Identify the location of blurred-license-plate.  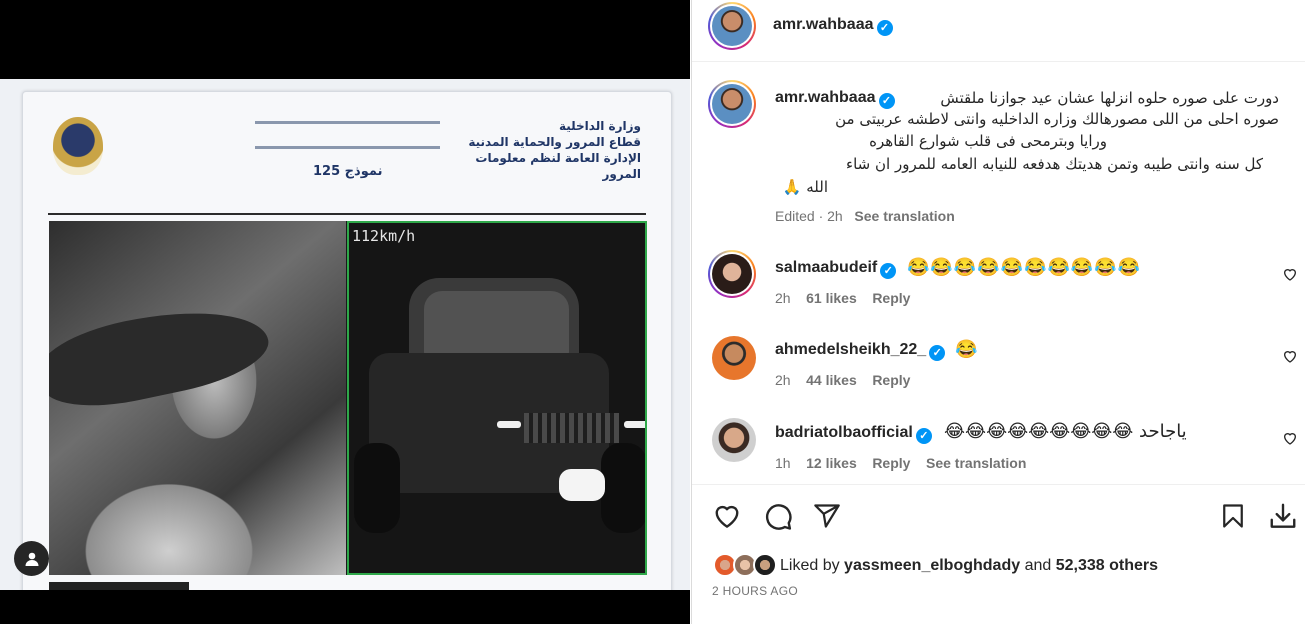
(582, 485).